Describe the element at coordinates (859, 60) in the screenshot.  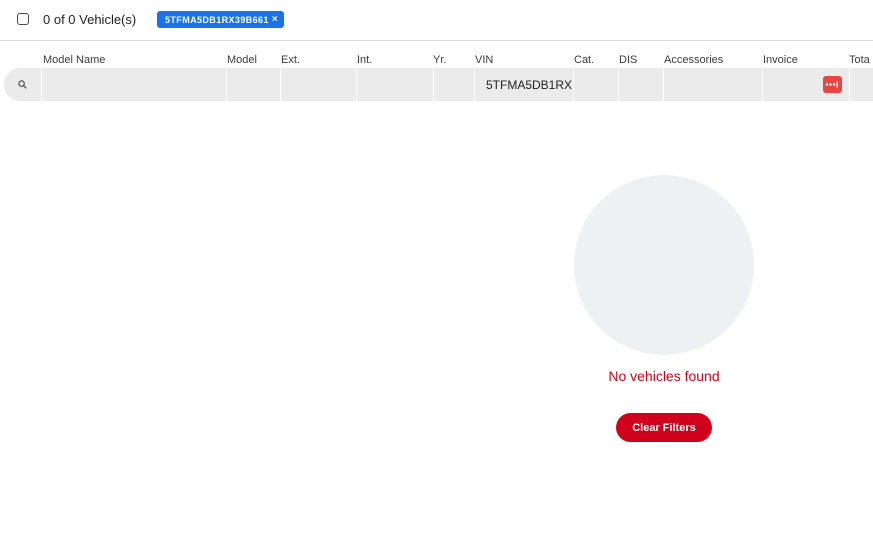
I see `column-header-total: Tota` at that location.